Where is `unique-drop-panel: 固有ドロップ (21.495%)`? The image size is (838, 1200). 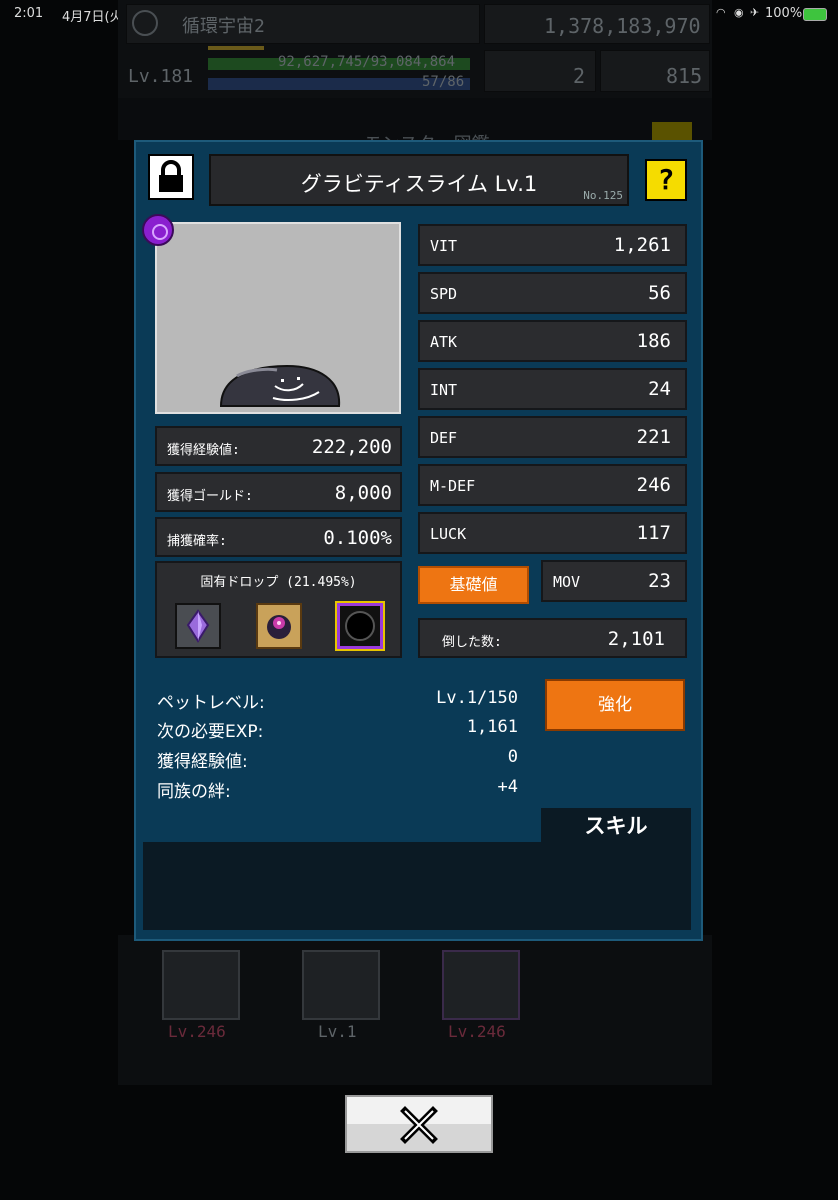
unique-drop-panel: 固有ドロップ (21.495%) is located at coordinates (278, 609).